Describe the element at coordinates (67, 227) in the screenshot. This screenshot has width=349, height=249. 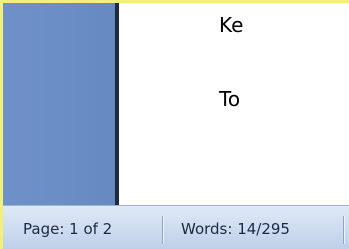
I see `page-count-status: Page: 1 of 2` at that location.